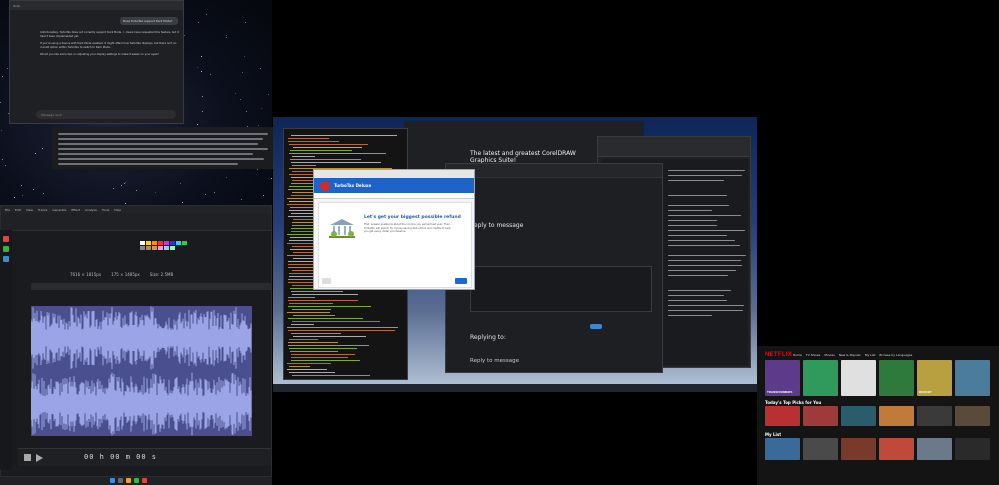 This screenshot has width=999, height=485. Describe the element at coordinates (136, 480) in the screenshot. I see `browser-icon` at that location.